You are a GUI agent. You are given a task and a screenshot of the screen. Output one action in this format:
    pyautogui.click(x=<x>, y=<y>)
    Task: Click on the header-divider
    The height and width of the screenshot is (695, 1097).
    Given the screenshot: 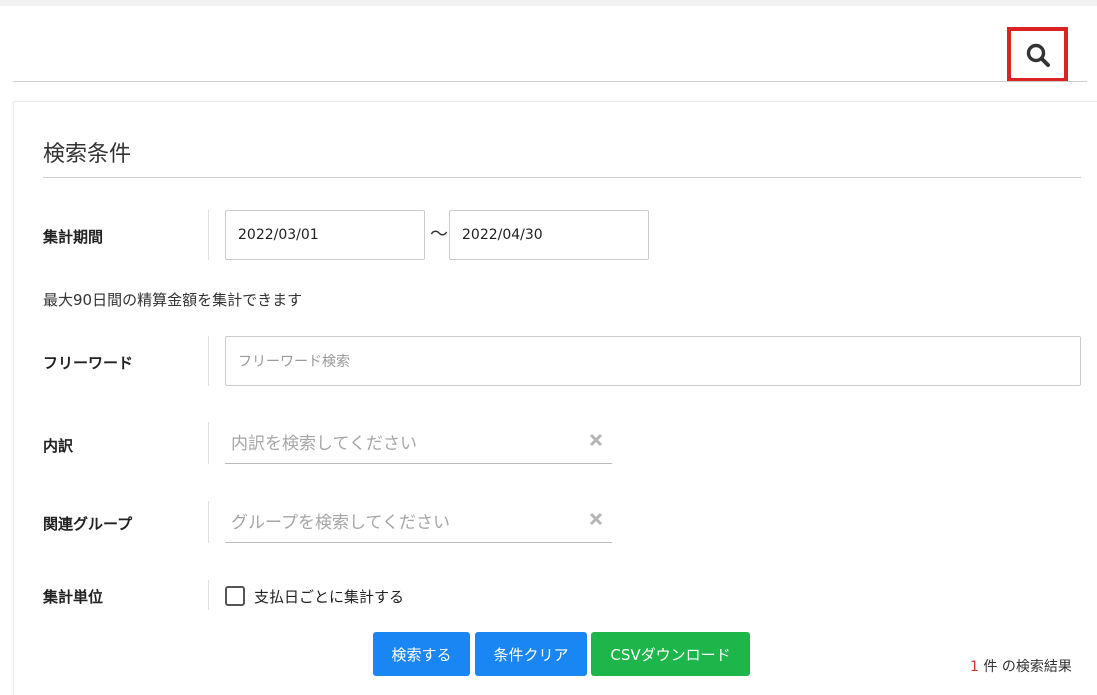 What is the action you would take?
    pyautogui.click(x=550, y=81)
    